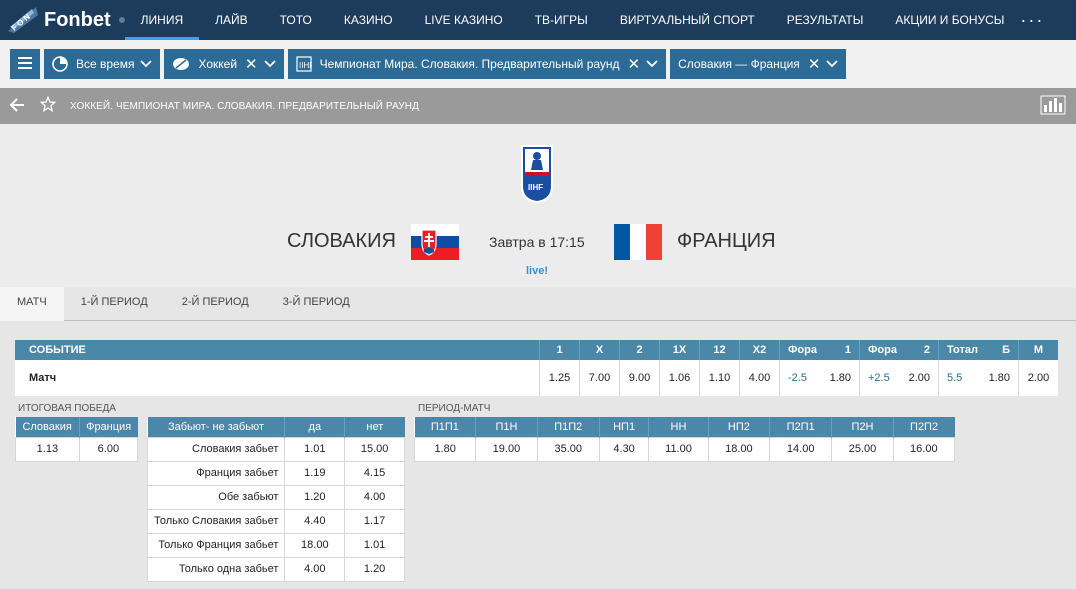 Image resolution: width=1076 pixels, height=589 pixels. Describe the element at coordinates (316, 304) in the screenshot. I see `tab-period-3: 3-Й ПЕРИОД` at that location.